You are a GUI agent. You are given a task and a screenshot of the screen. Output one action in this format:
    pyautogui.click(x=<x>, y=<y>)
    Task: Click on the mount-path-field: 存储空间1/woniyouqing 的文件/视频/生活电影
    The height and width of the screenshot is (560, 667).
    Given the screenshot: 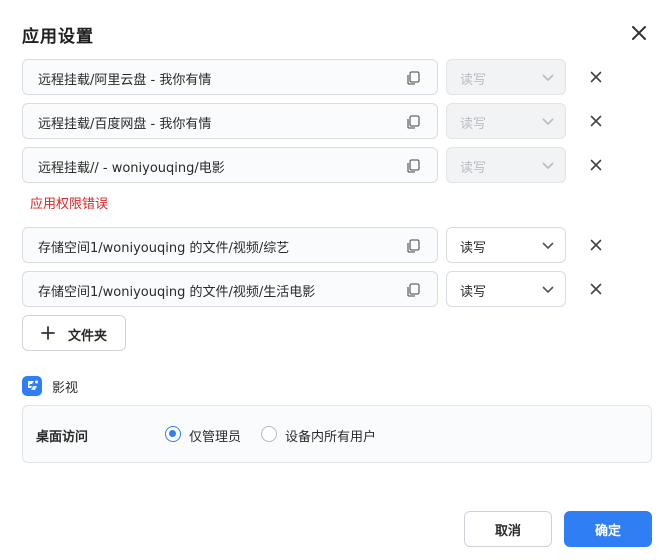 What is the action you would take?
    pyautogui.click(x=230, y=289)
    